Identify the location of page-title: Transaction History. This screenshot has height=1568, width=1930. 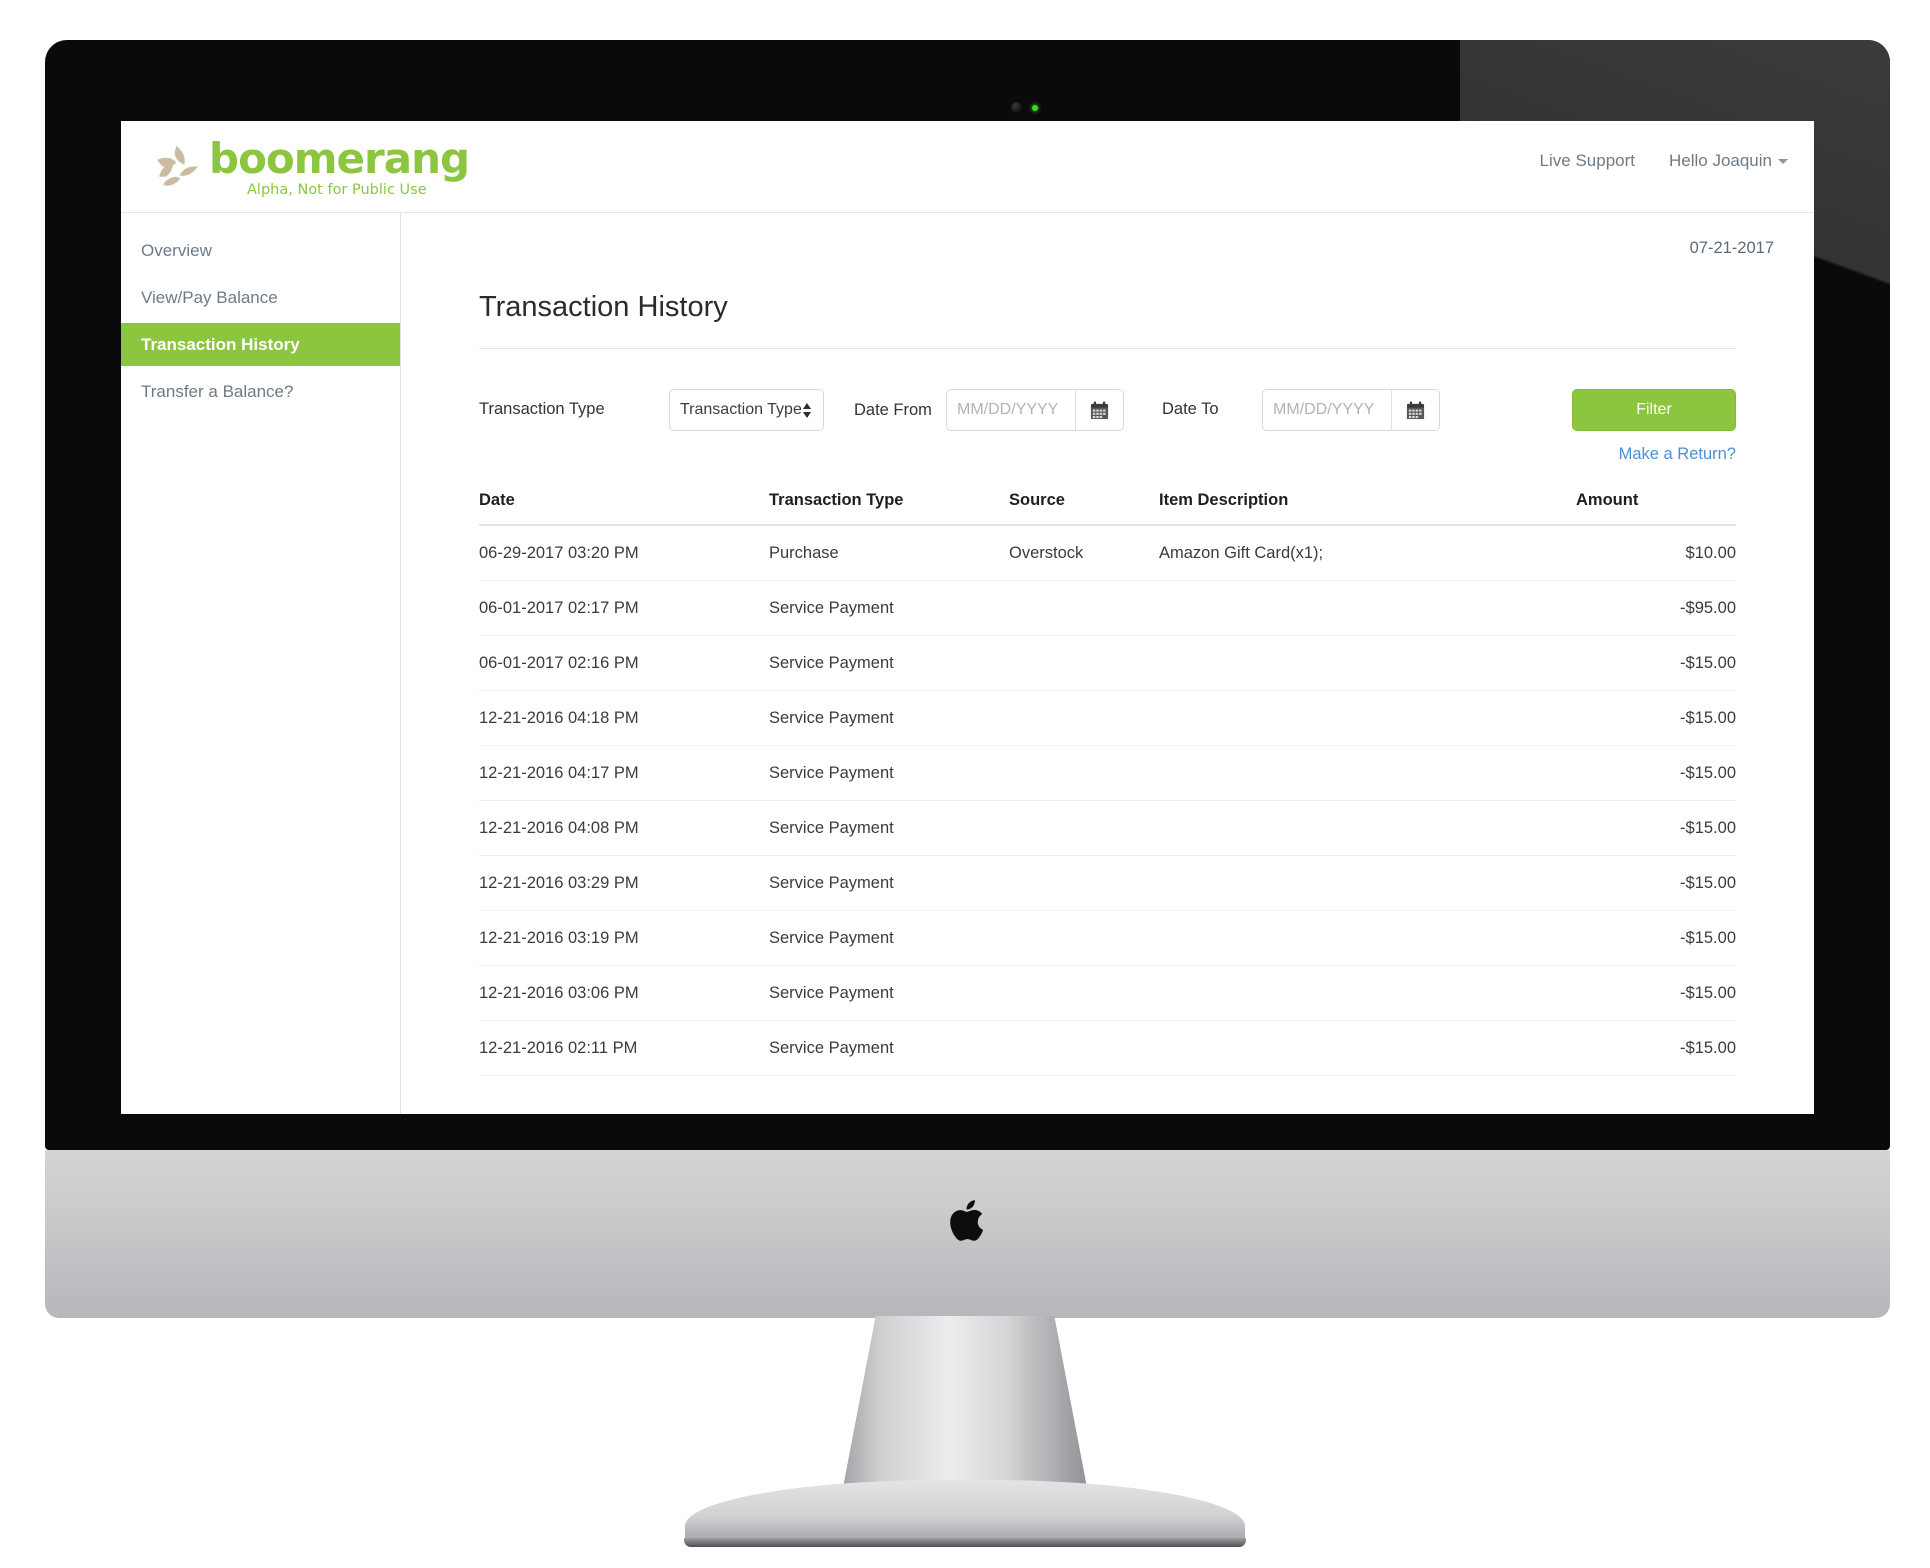
(603, 307).